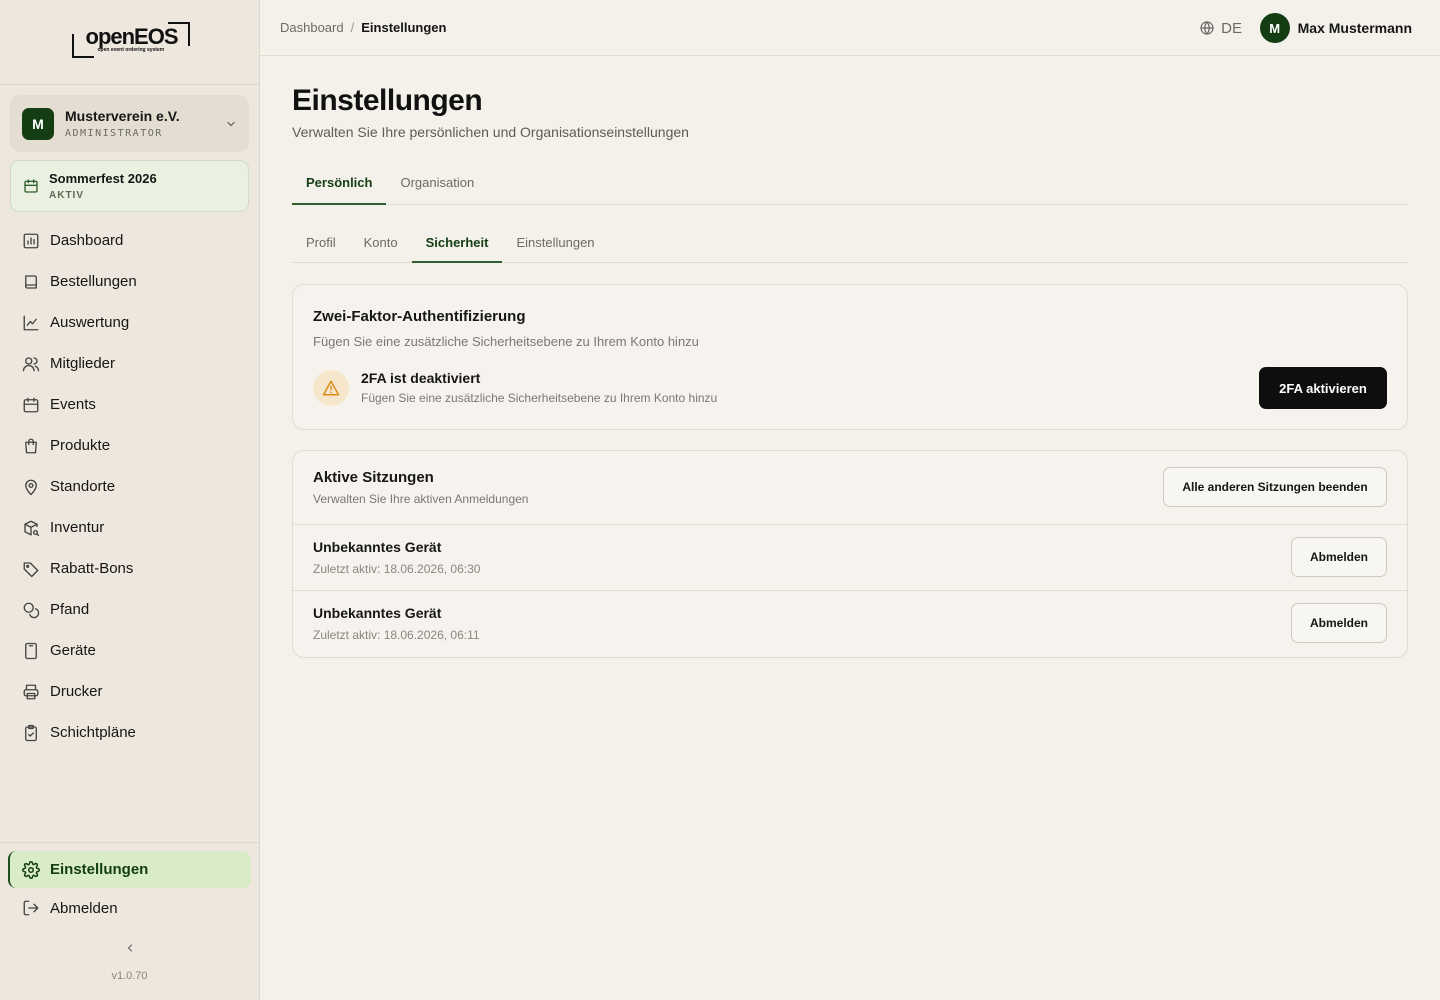 The image size is (1440, 1000). What do you see at coordinates (31, 908) in the screenshot?
I see `logout-icon` at bounding box center [31, 908].